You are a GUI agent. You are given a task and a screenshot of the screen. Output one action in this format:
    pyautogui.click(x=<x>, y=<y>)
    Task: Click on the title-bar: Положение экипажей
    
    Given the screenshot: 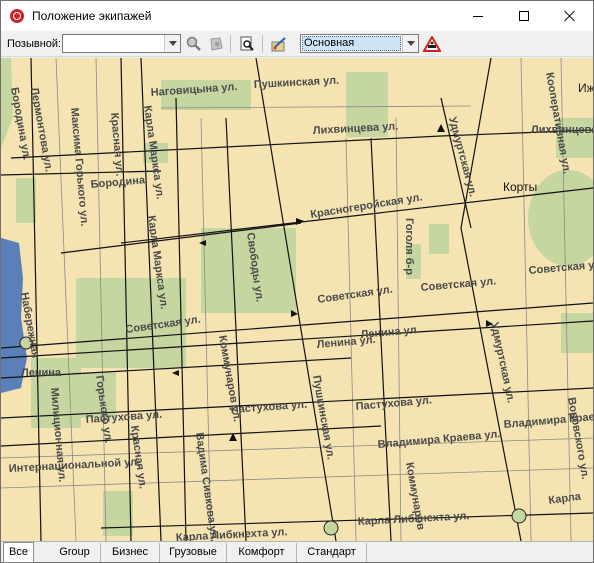 What is the action you would take?
    pyautogui.click(x=297, y=16)
    